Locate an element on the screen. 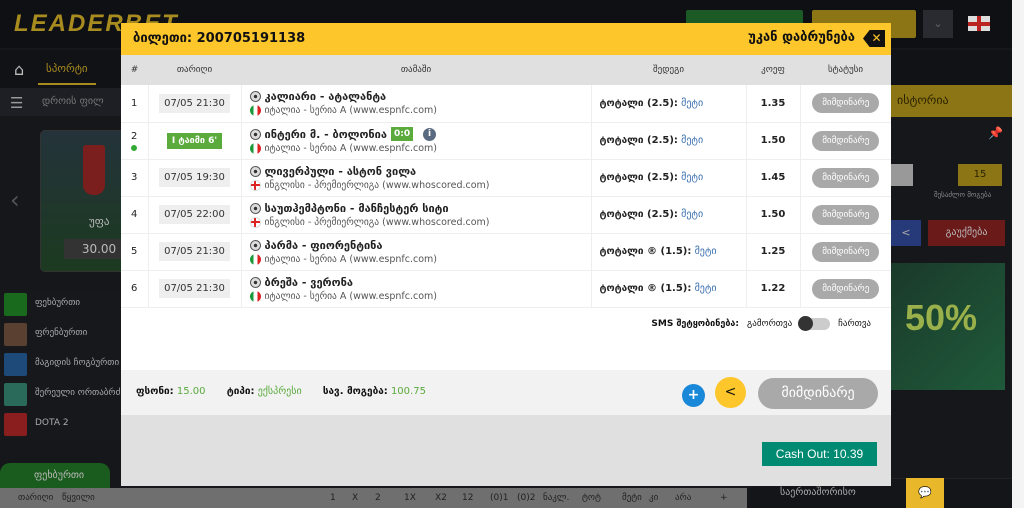 The image size is (1024, 508). tab-football: ფეხბურთი is located at coordinates (55, 475).